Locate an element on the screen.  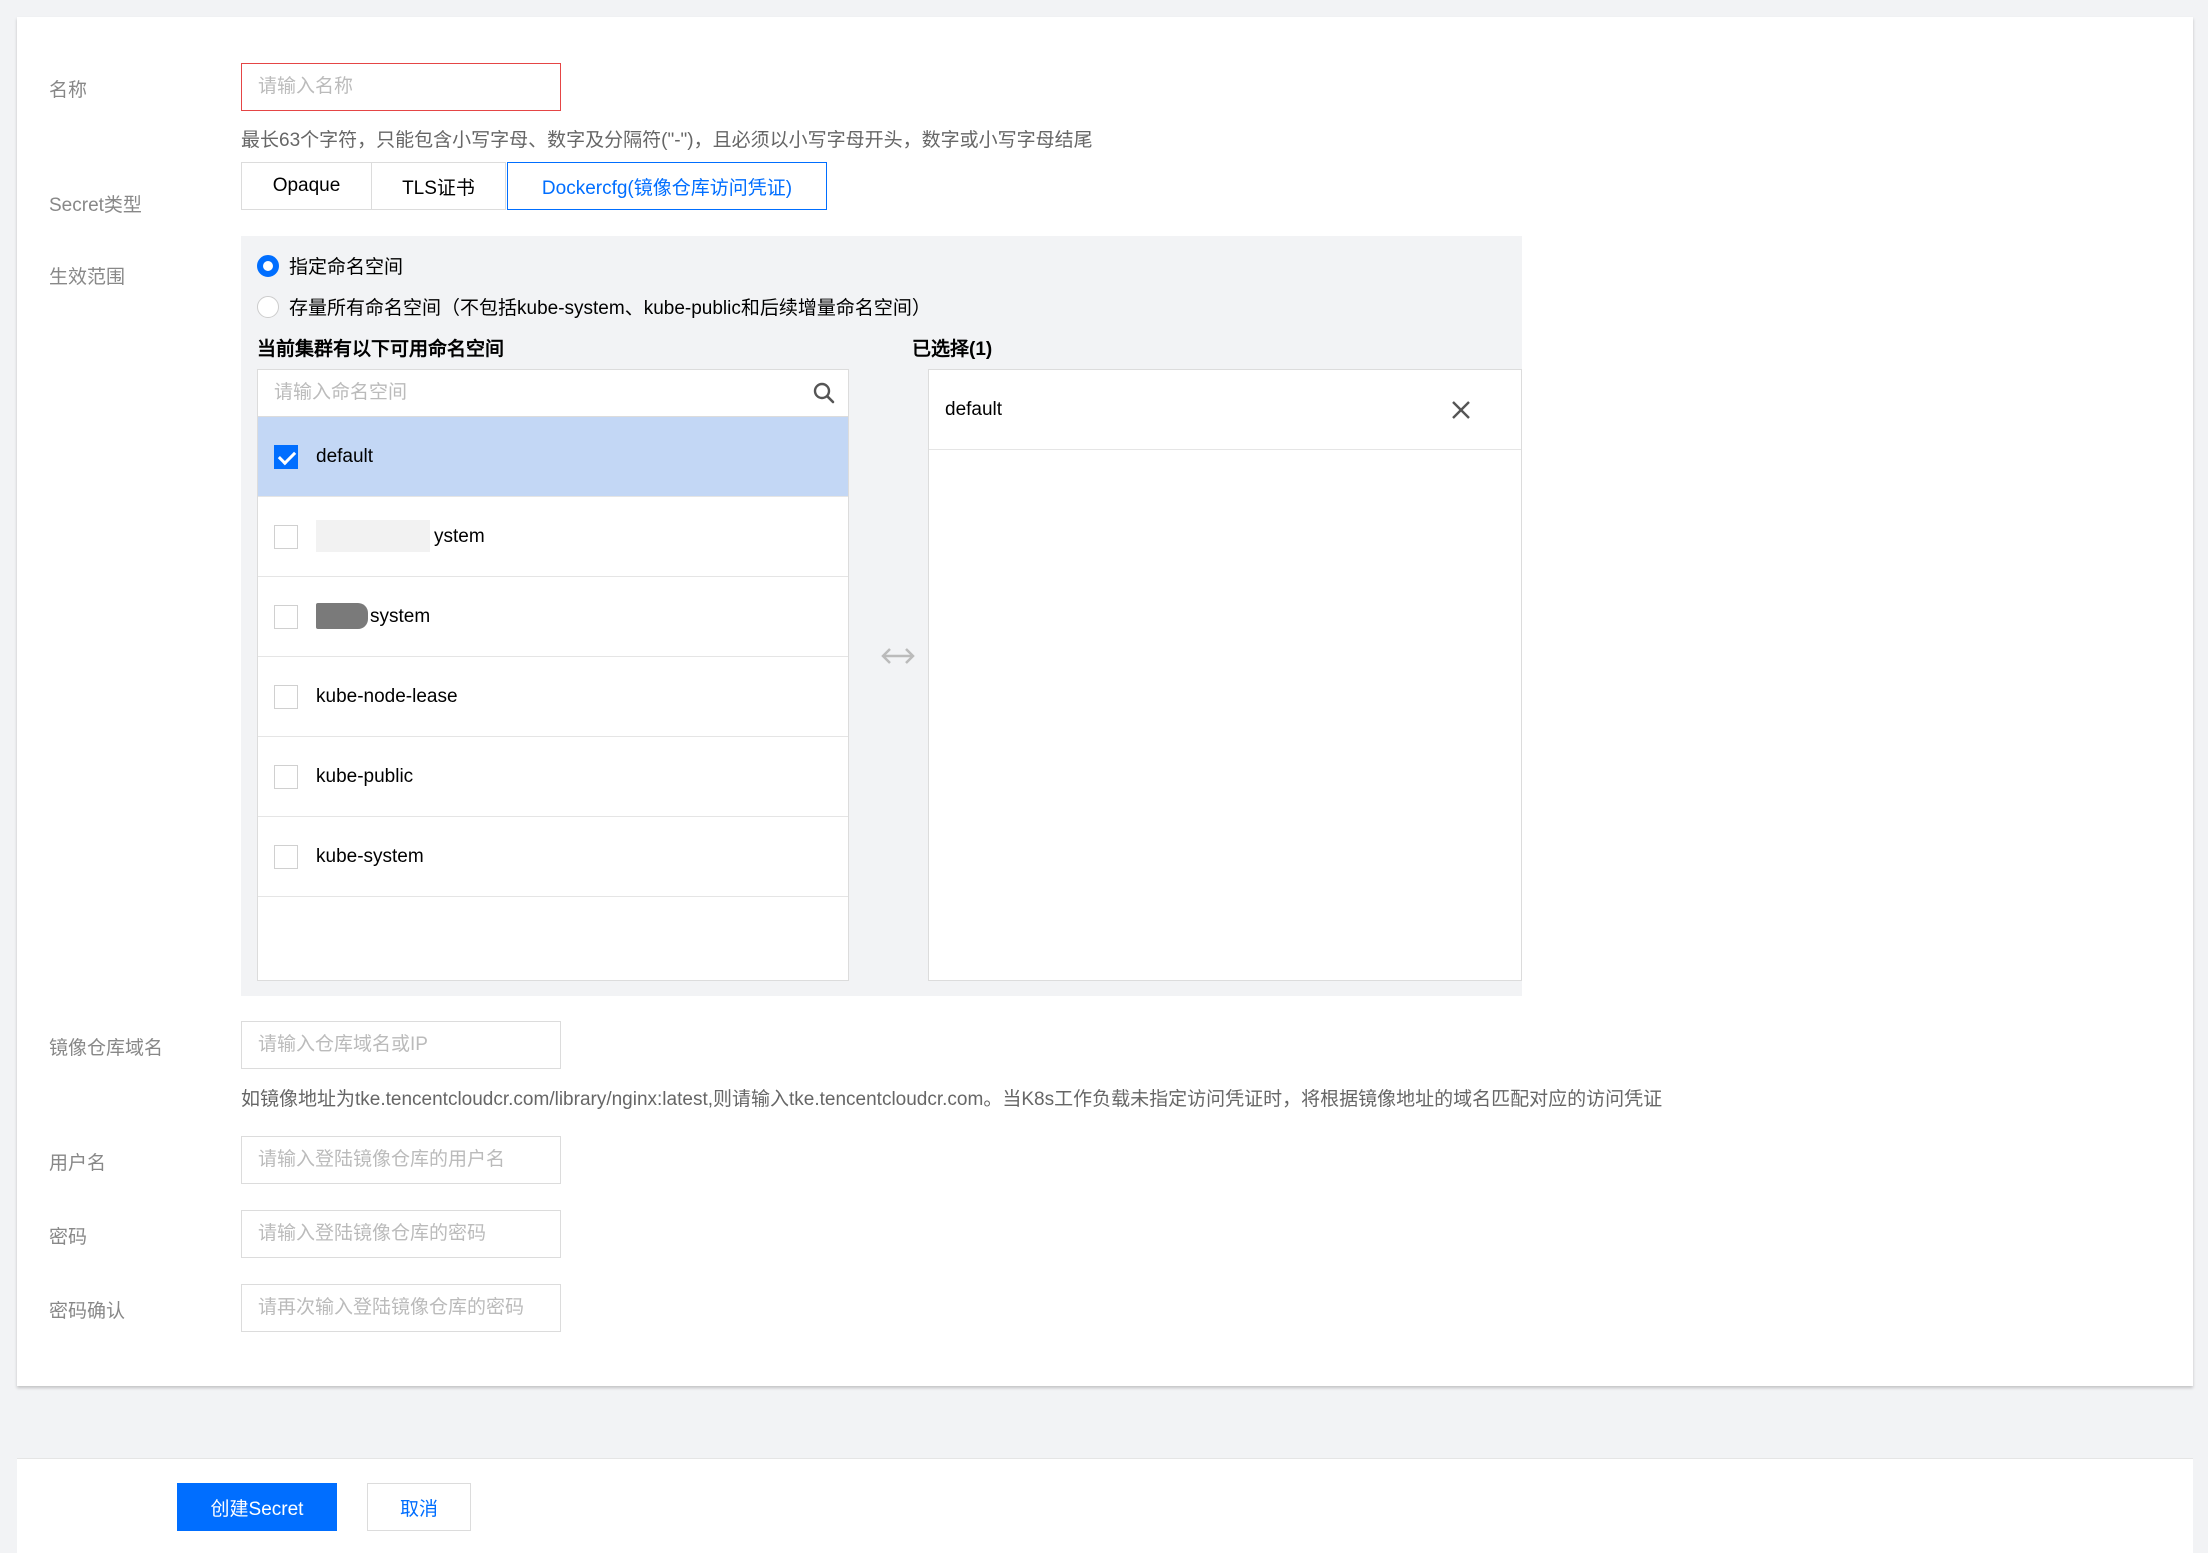
selected-item-row: default is located at coordinates (1225, 410).